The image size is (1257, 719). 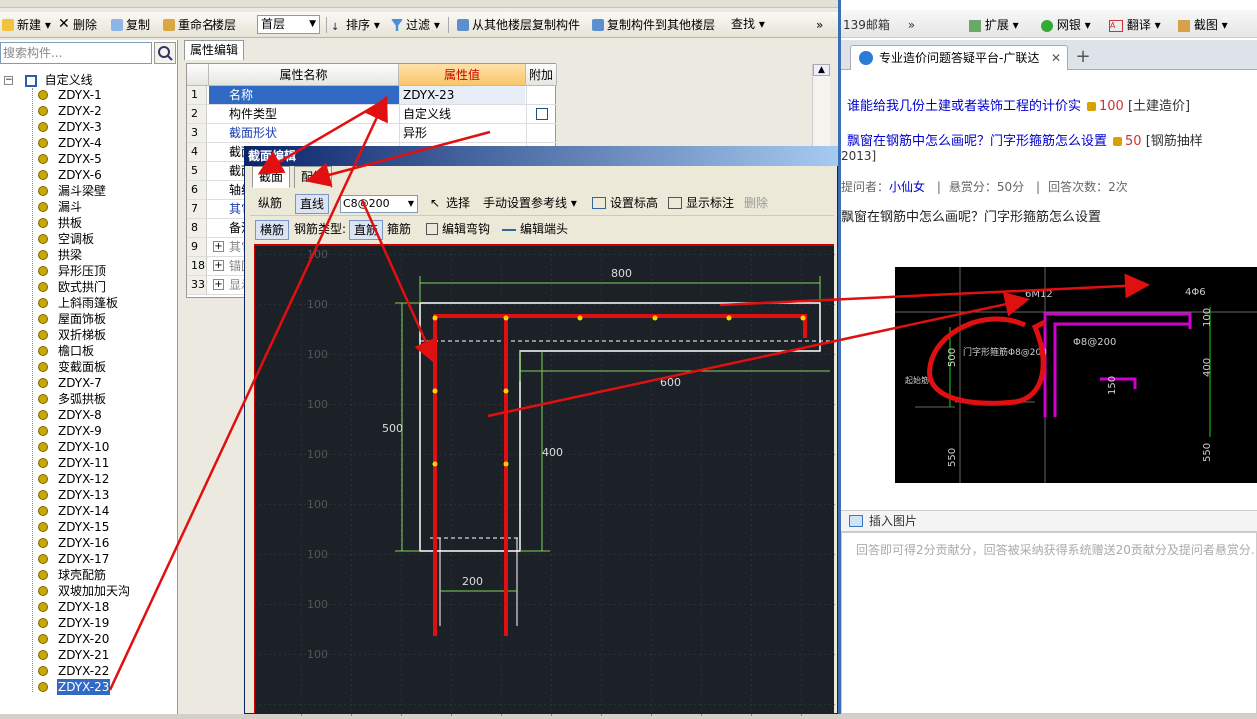 What do you see at coordinates (462, 133) in the screenshot?
I see `property-value: 异形` at bounding box center [462, 133].